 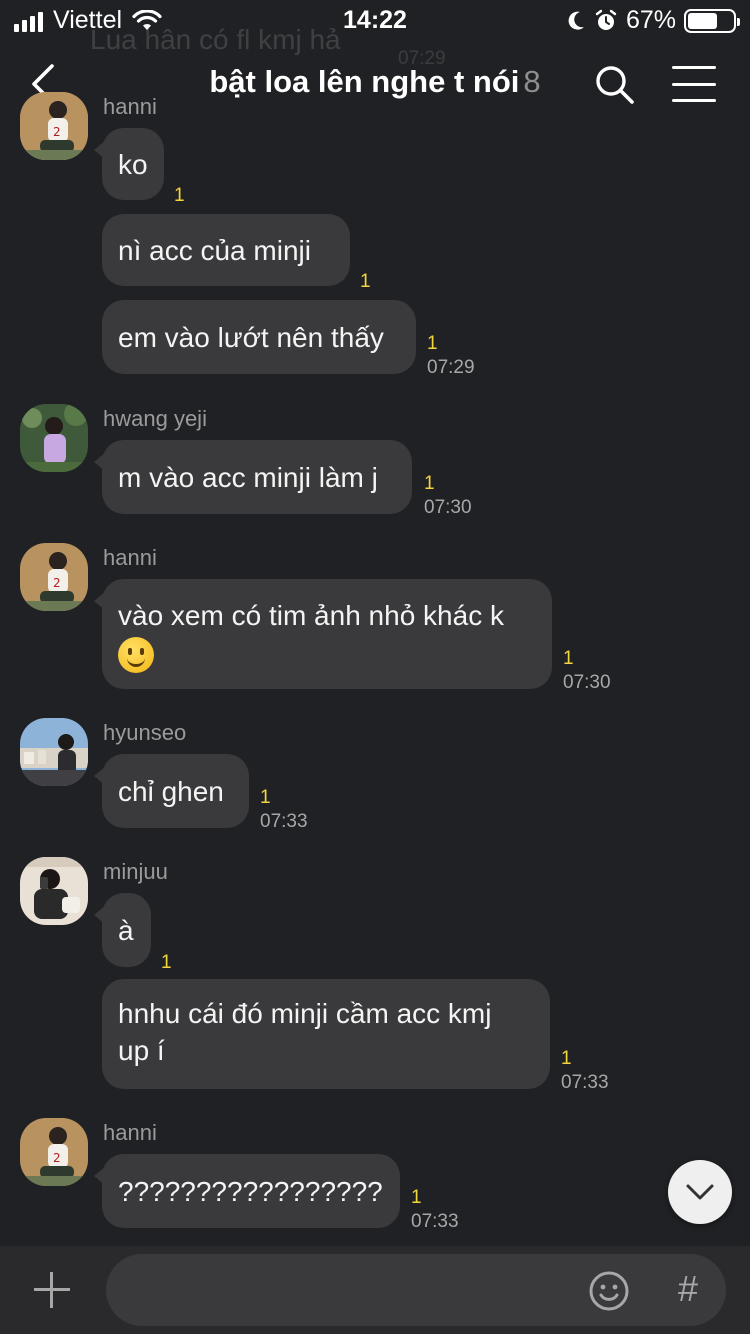 I want to click on battery-percent: 67%, so click(x=650, y=20).